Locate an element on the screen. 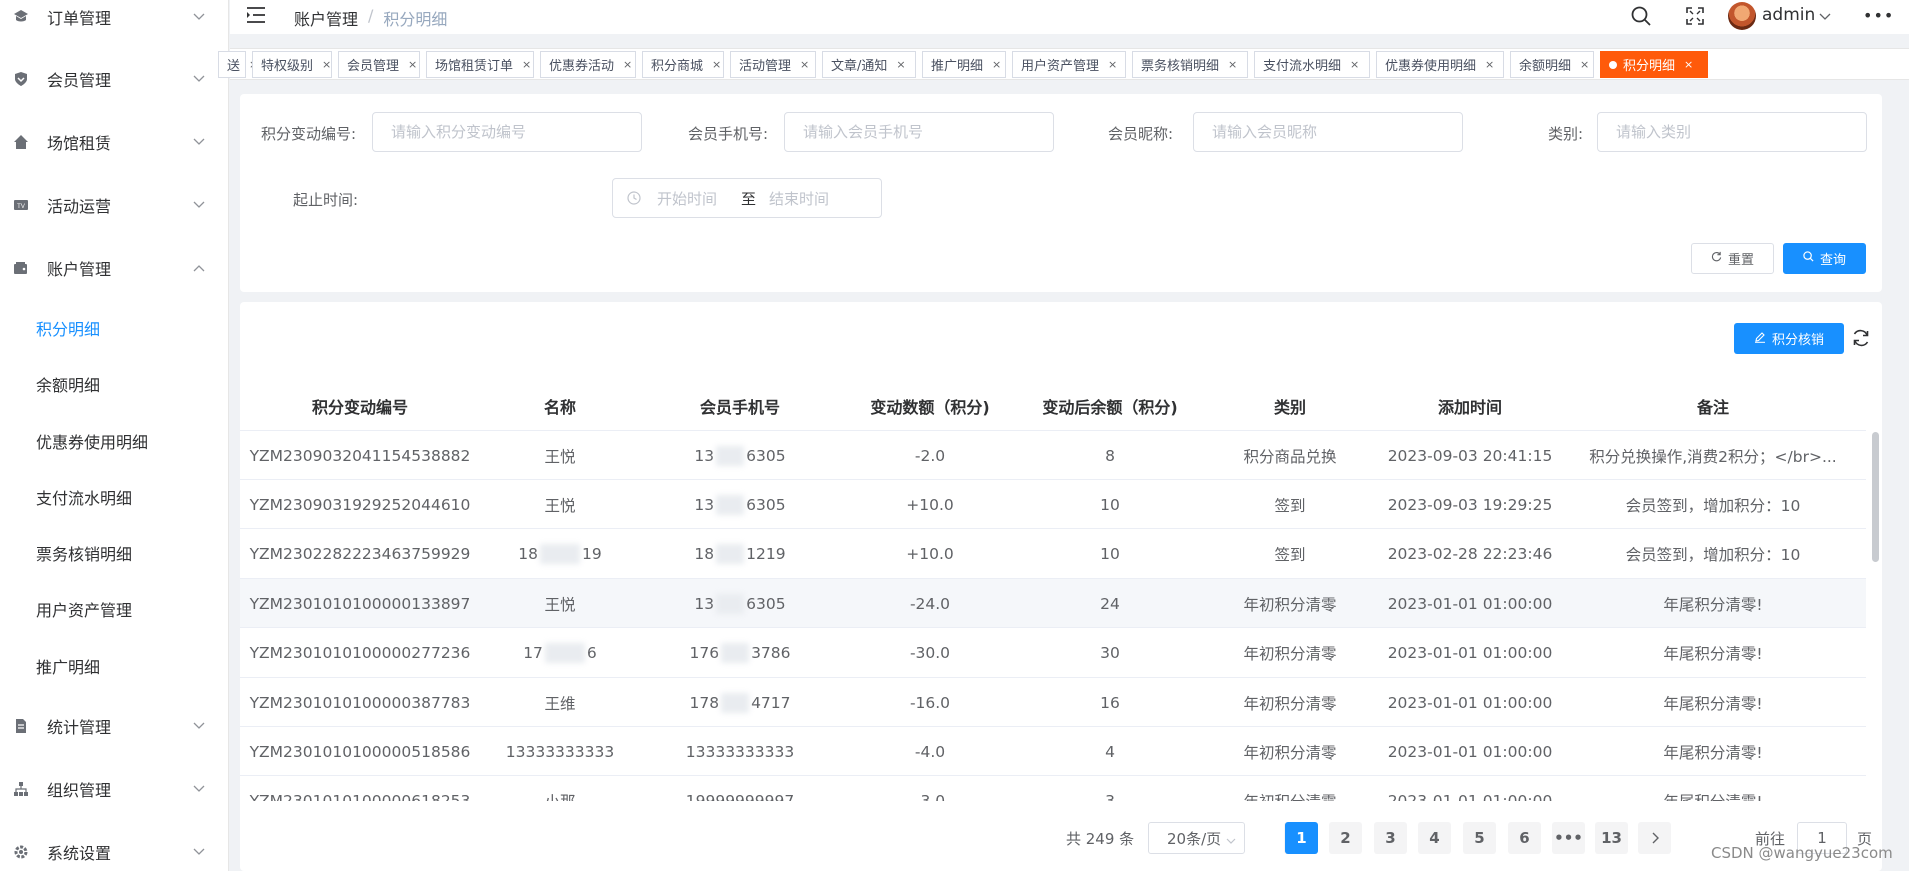 The image size is (1909, 871). fullscreen-icon is located at coordinates (1695, 16).